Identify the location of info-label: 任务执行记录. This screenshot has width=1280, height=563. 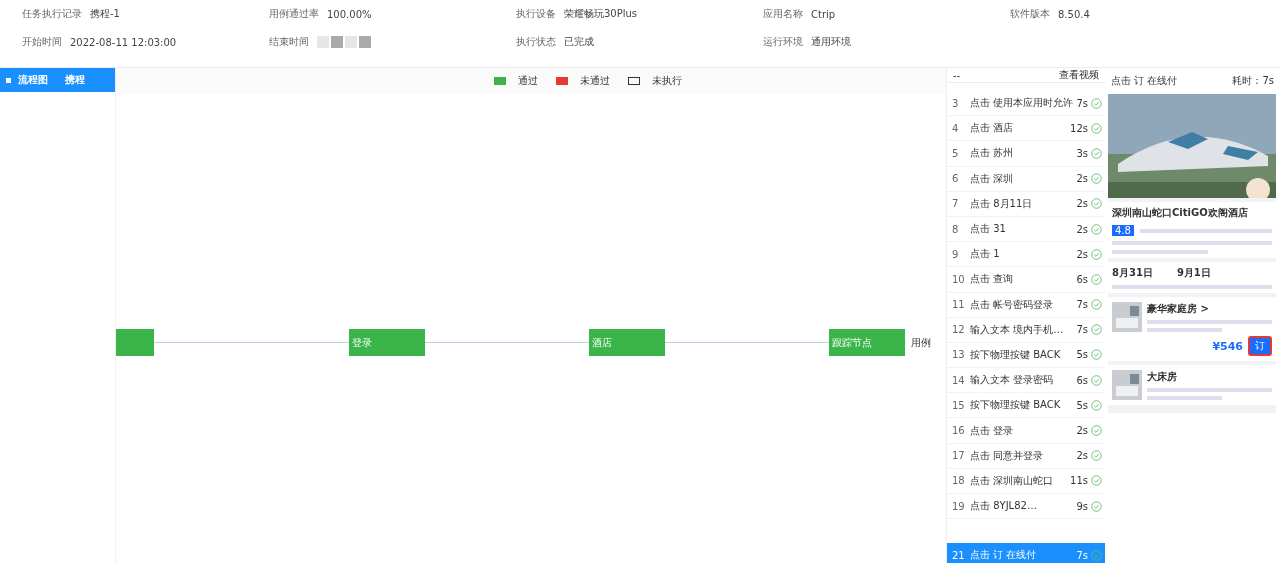
(52, 14).